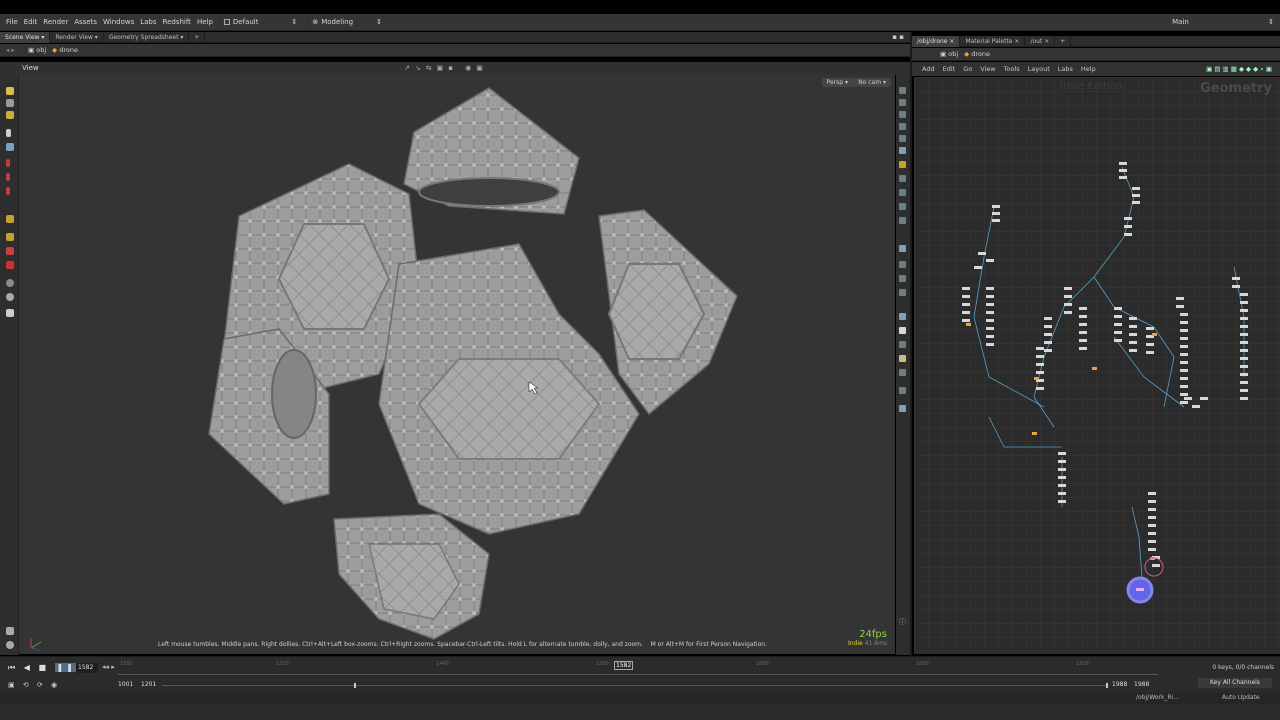  What do you see at coordinates (602, 664) in the screenshot?
I see `tick-1560: 1560` at bounding box center [602, 664].